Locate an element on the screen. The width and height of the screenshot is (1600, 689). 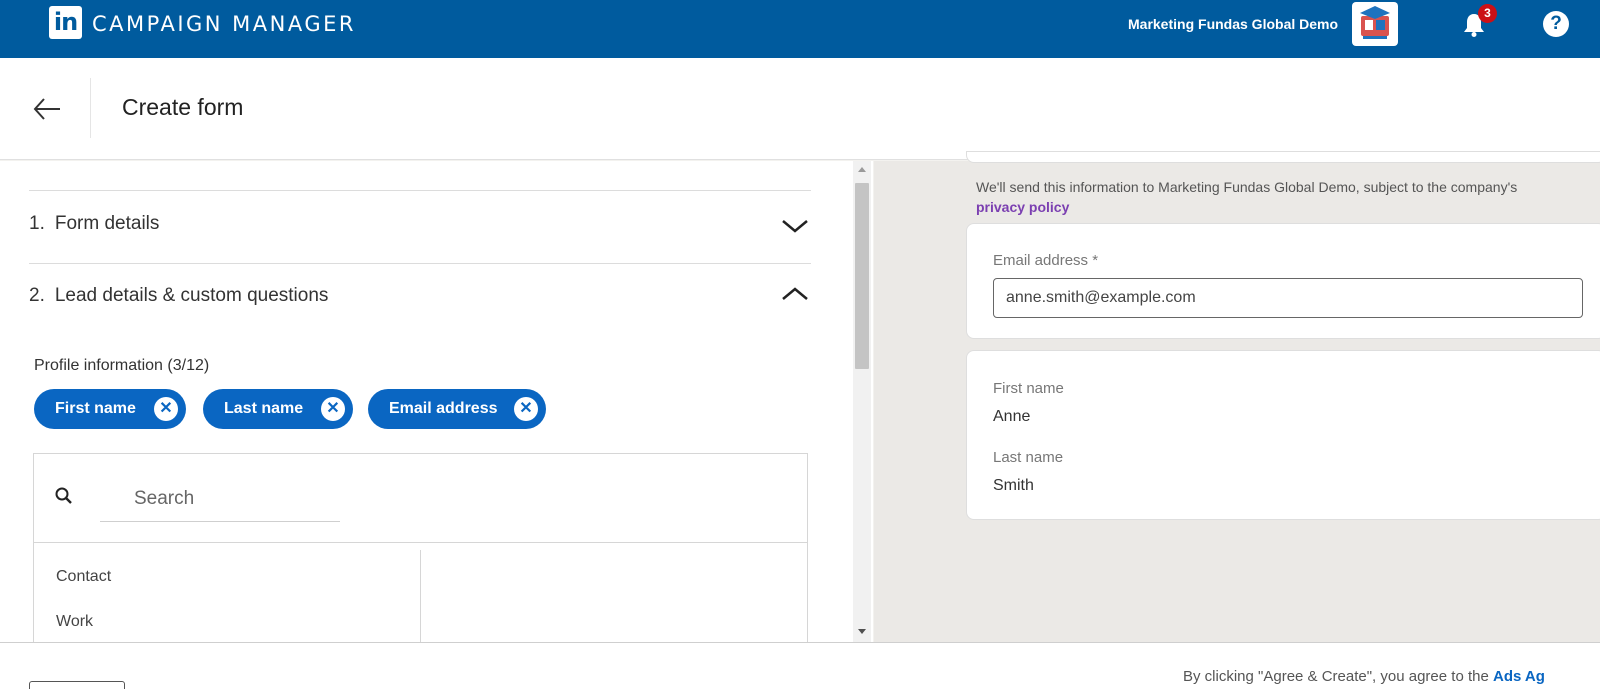
chip-last-name: Last name ✕ is located at coordinates (278, 409).